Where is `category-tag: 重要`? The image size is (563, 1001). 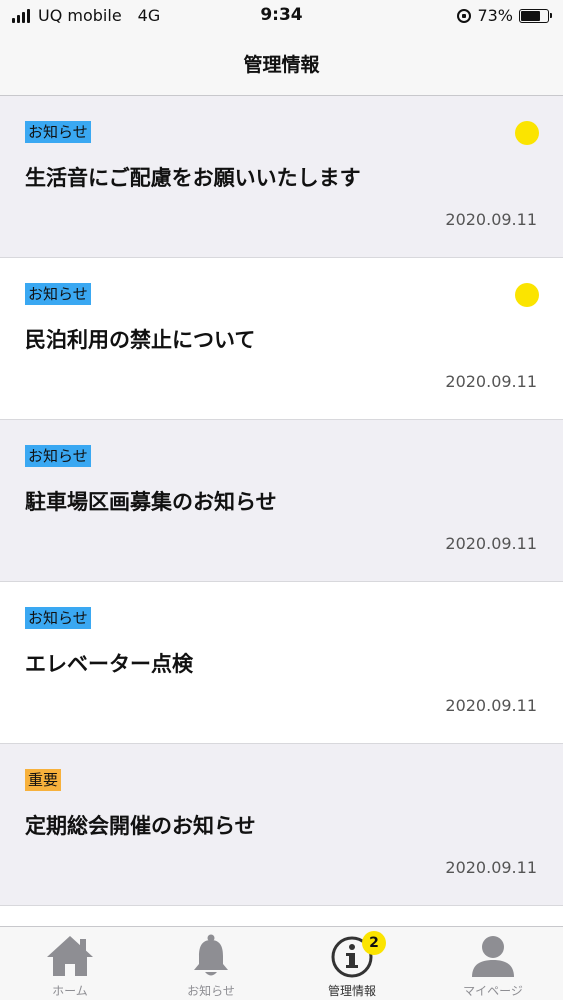 category-tag: 重要 is located at coordinates (43, 780).